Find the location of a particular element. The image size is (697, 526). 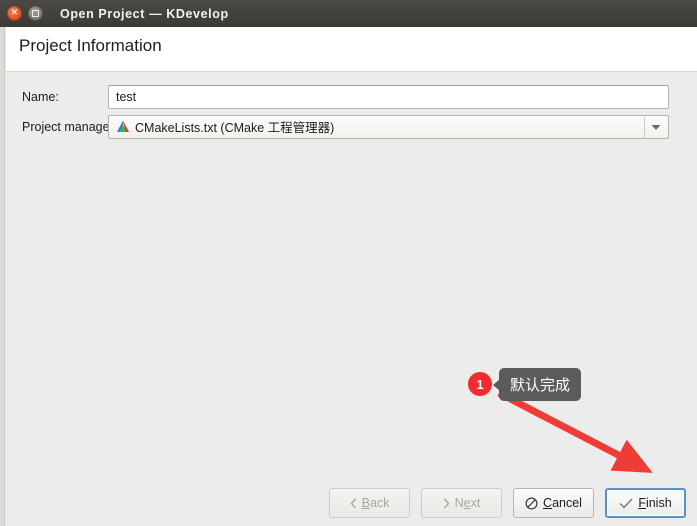

annotation-tooltip: 默认完成 is located at coordinates (537, 384).